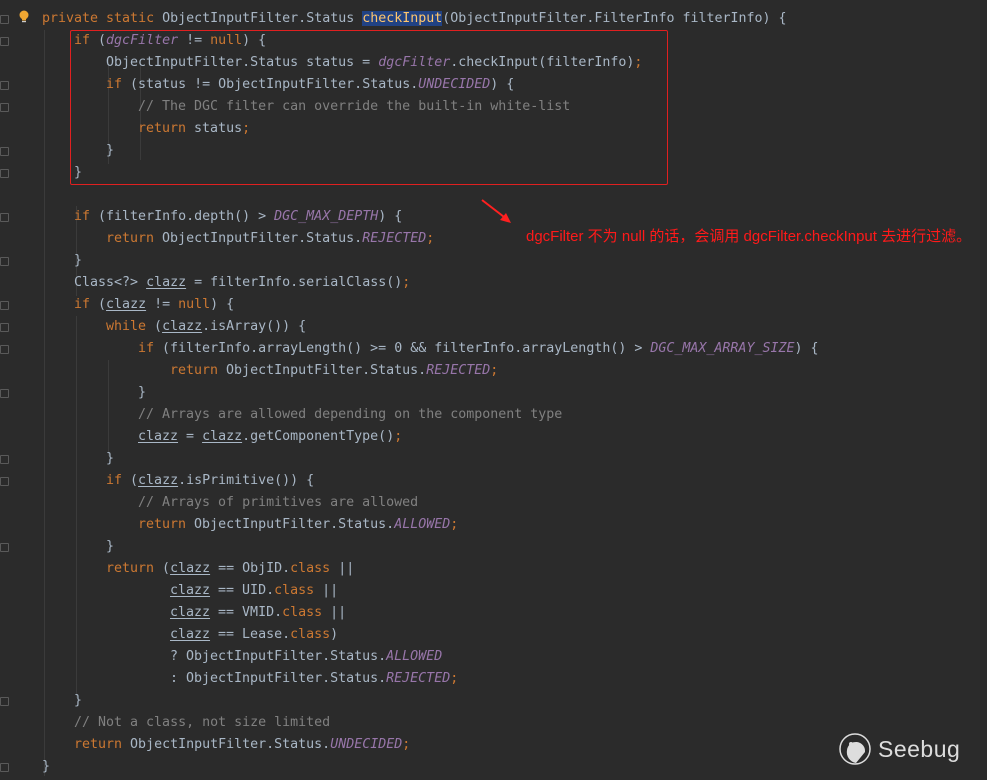 Image resolution: width=987 pixels, height=780 pixels. I want to click on code-token: == UID., so click(242, 590).